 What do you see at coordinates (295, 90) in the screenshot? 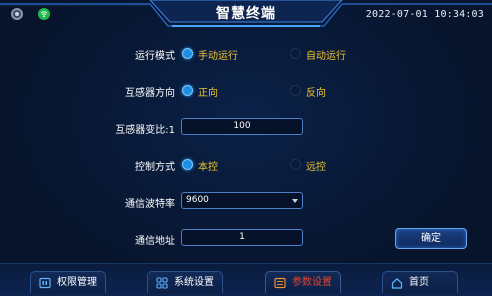
I see `direction-reverse-radio` at bounding box center [295, 90].